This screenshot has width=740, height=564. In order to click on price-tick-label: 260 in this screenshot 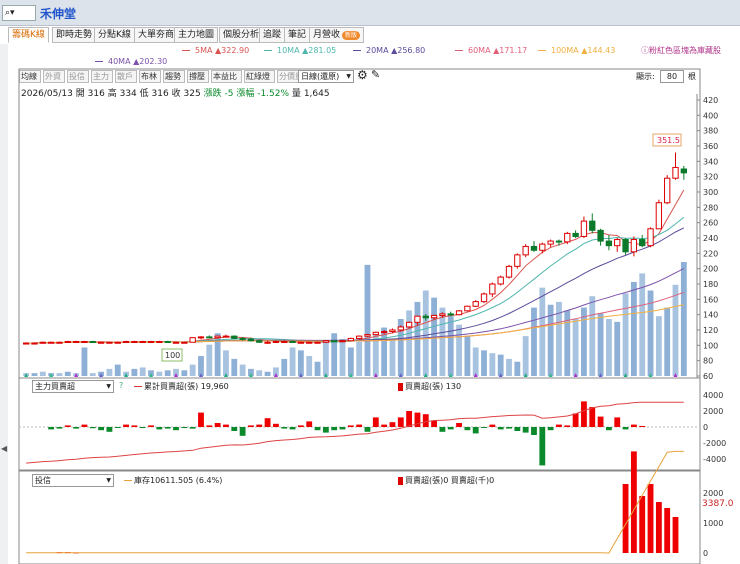, I will do `click(710, 223)`.